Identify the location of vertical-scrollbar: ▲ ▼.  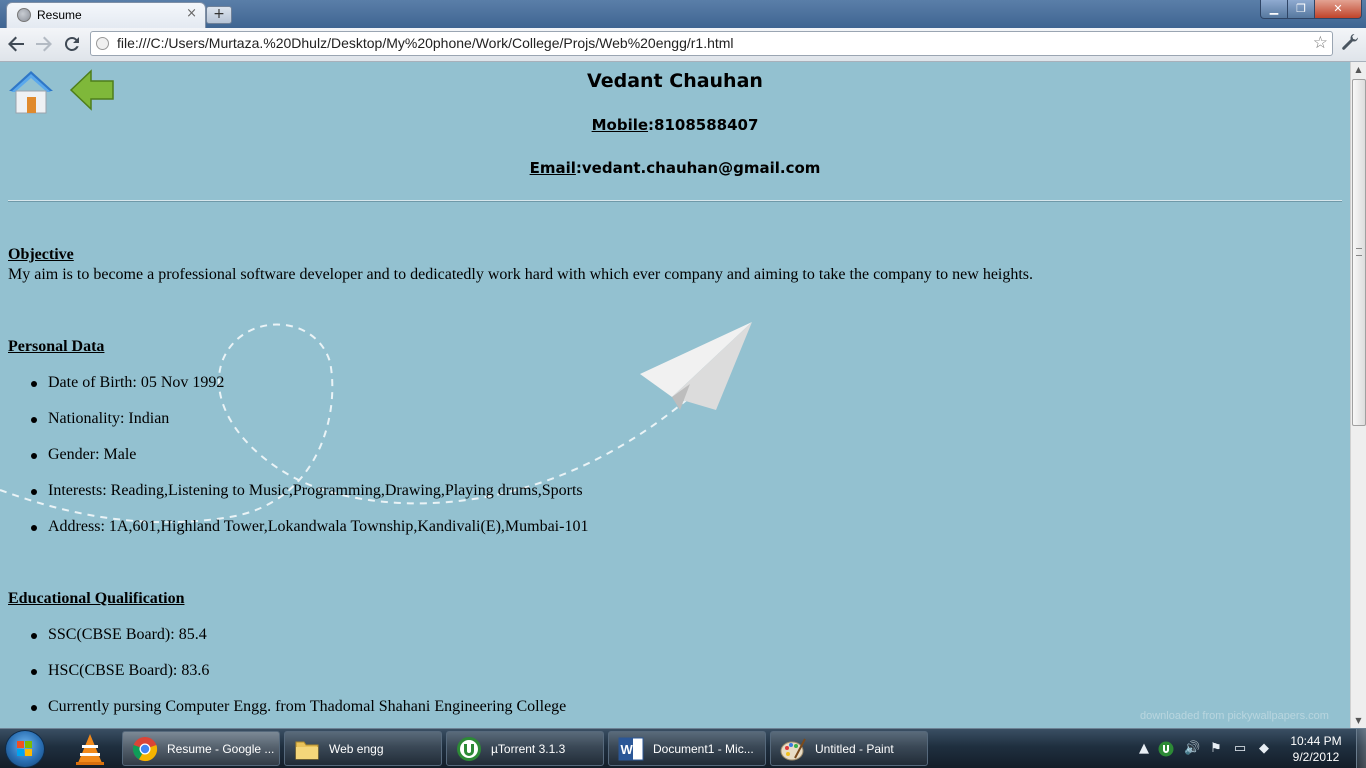
(1358, 395).